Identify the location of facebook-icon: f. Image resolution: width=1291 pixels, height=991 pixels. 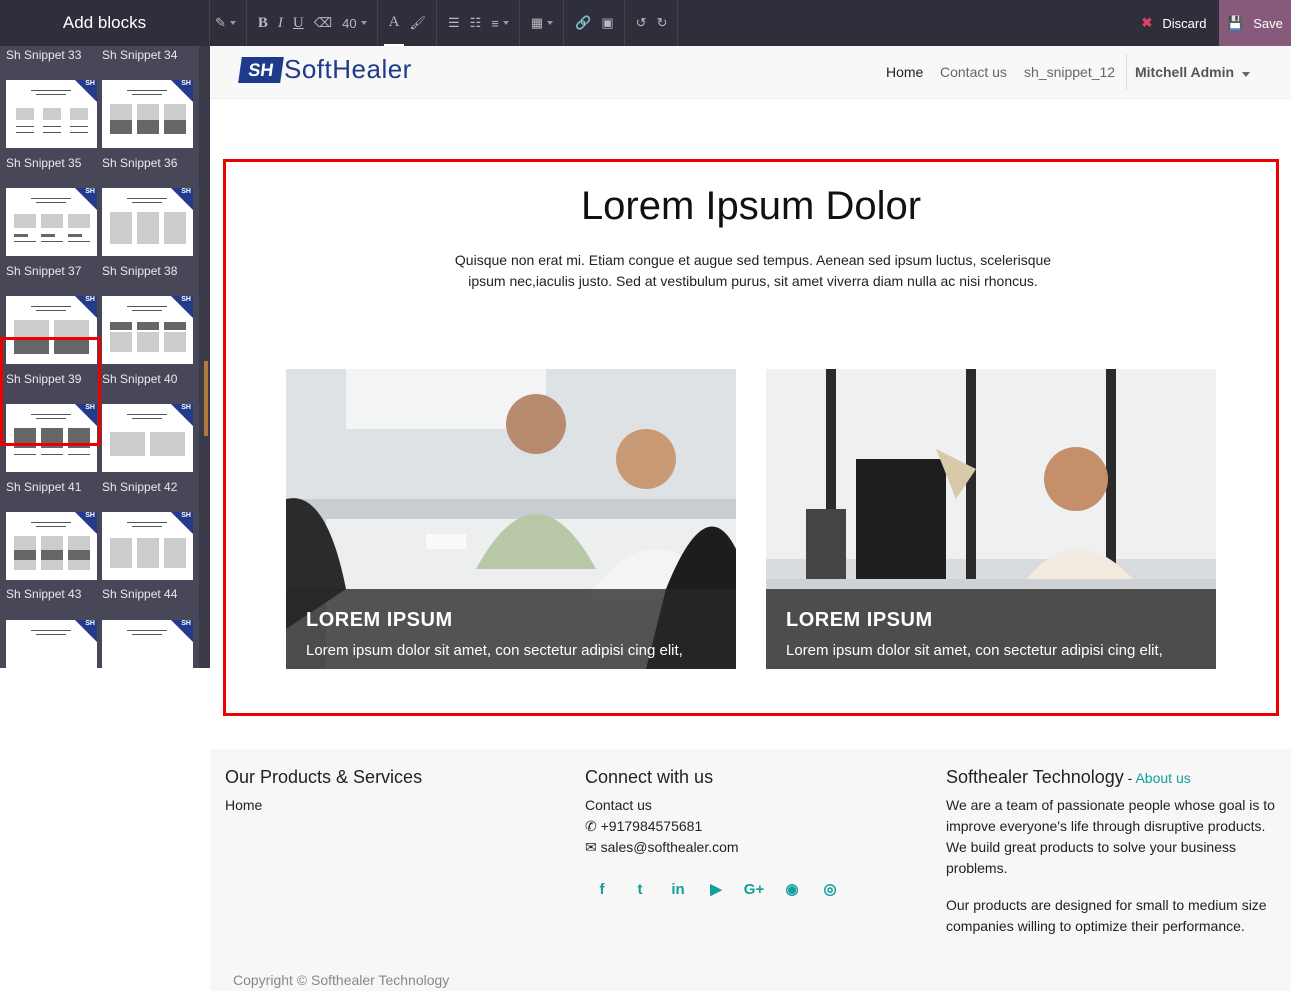
(602, 889).